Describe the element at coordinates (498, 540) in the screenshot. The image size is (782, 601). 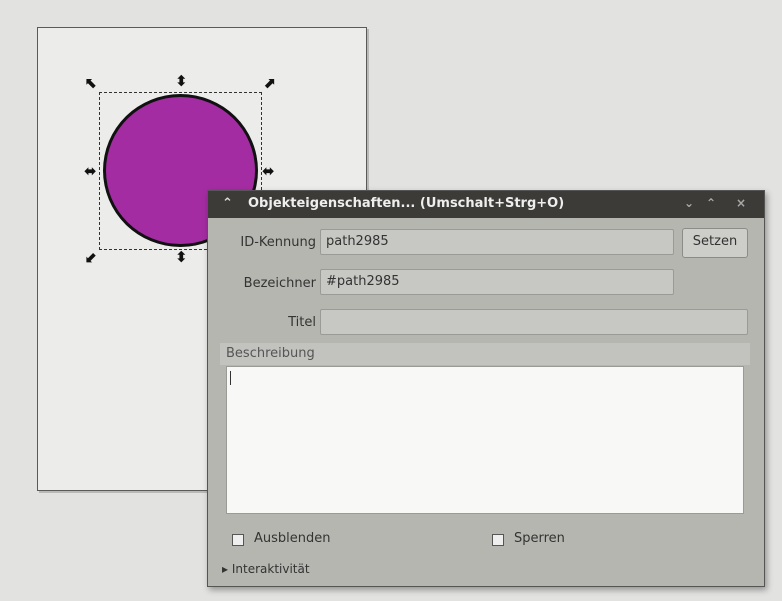
I see `lock-checkbox` at that location.